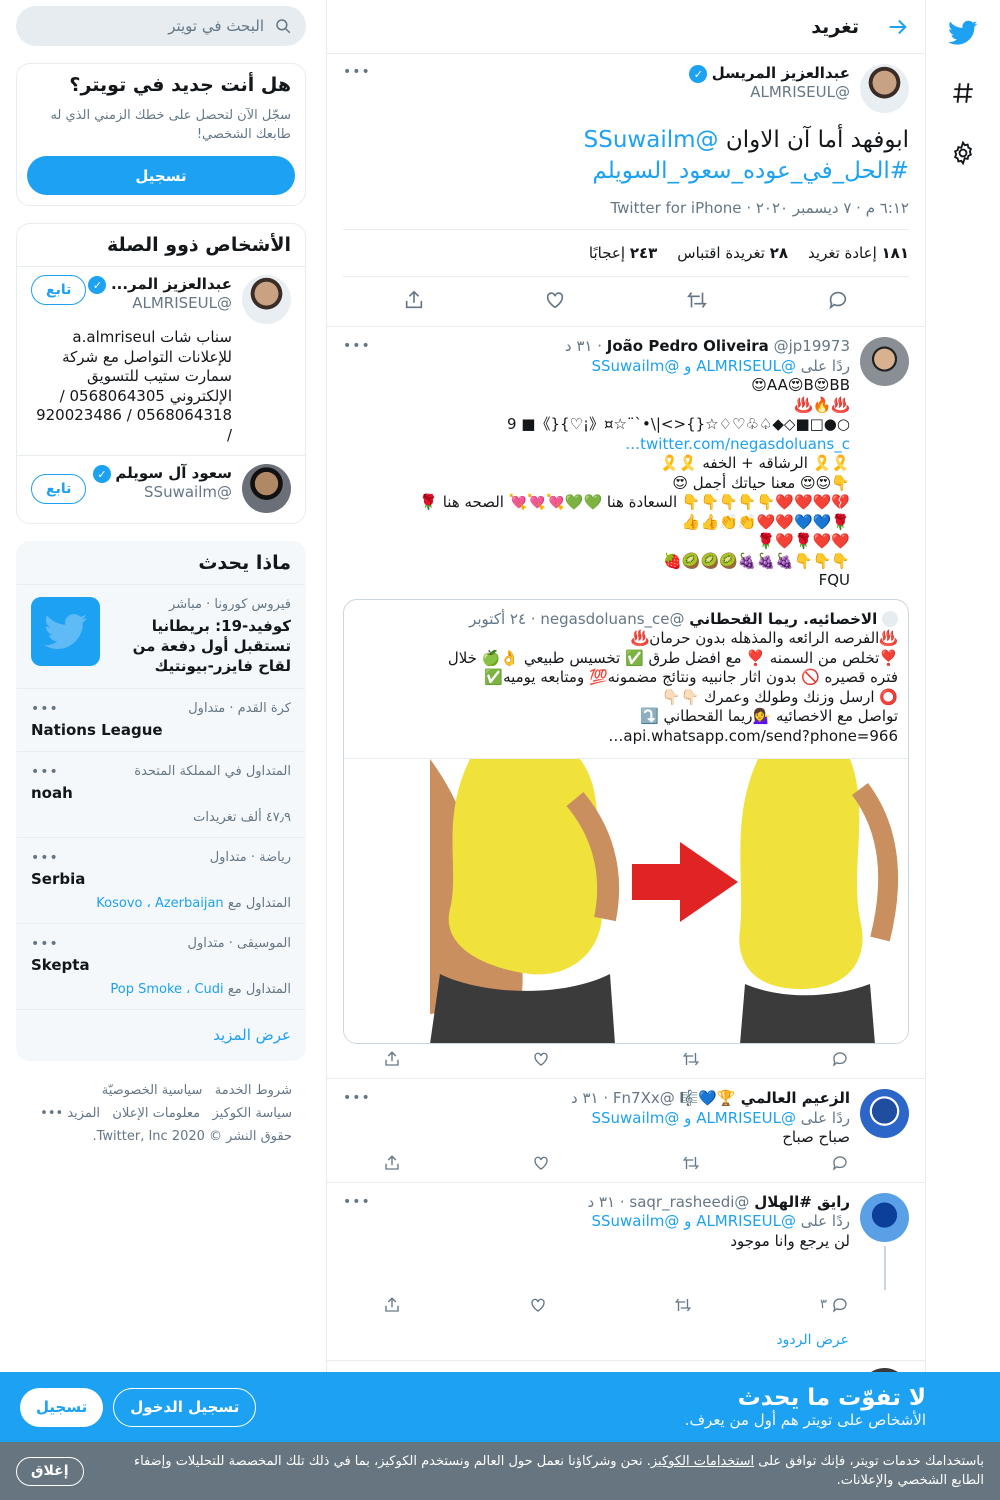 This screenshot has width=1000, height=1500. Describe the element at coordinates (50, 1471) in the screenshot. I see `close-button: إغلاق` at that location.